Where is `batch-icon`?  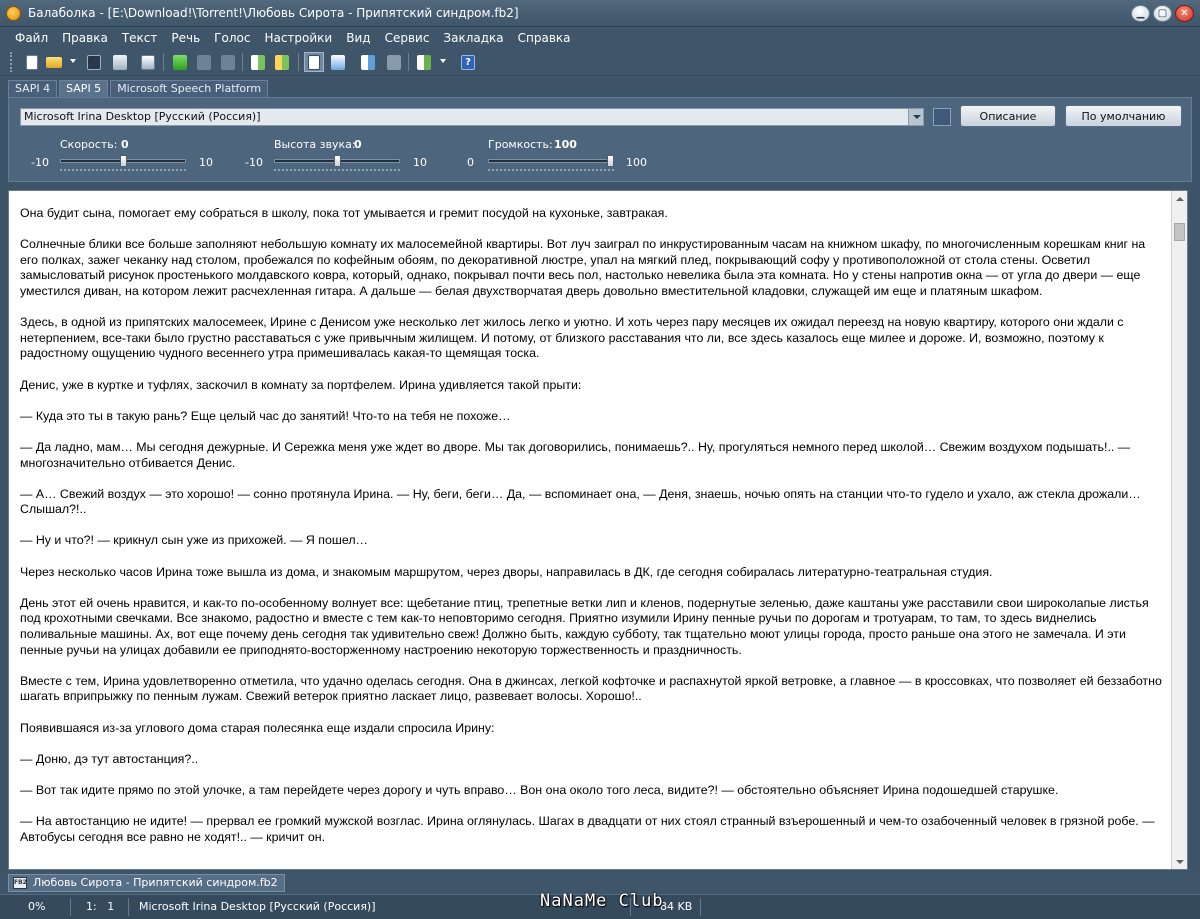 batch-icon is located at coordinates (394, 62).